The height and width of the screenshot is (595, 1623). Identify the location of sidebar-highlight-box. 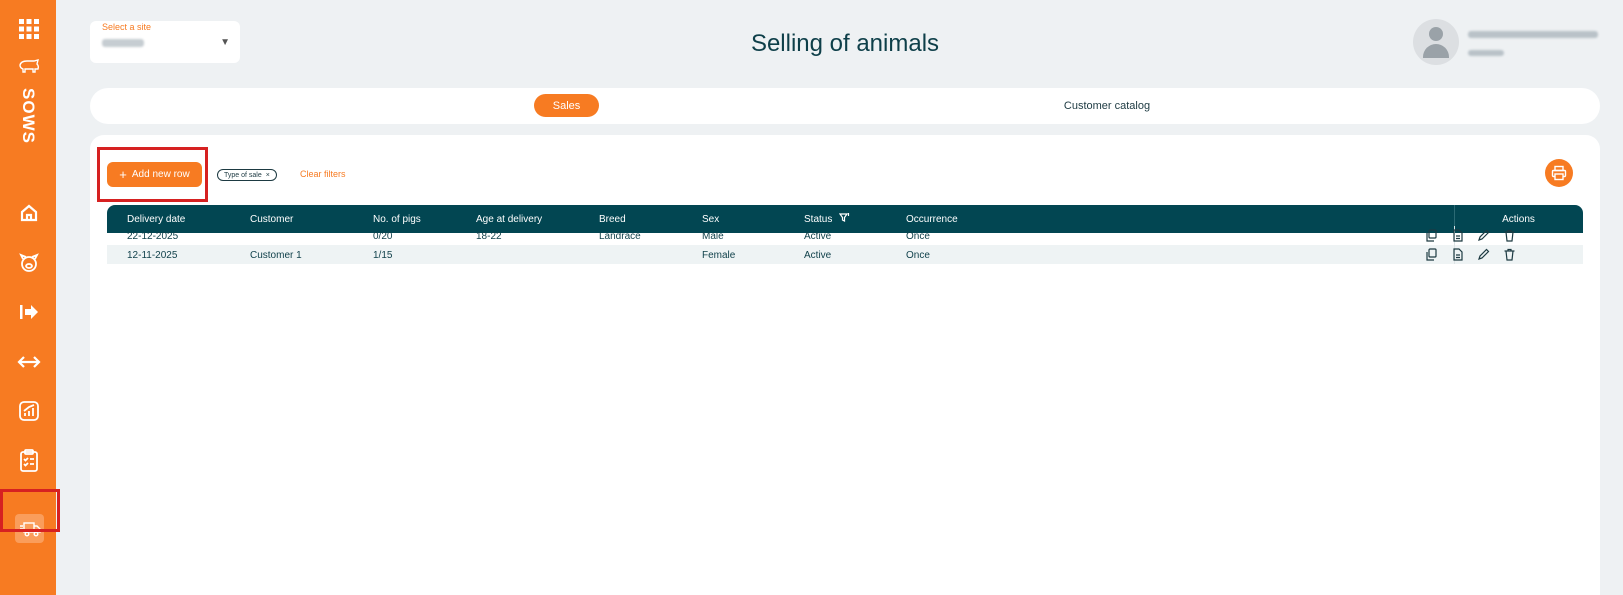
(30, 510).